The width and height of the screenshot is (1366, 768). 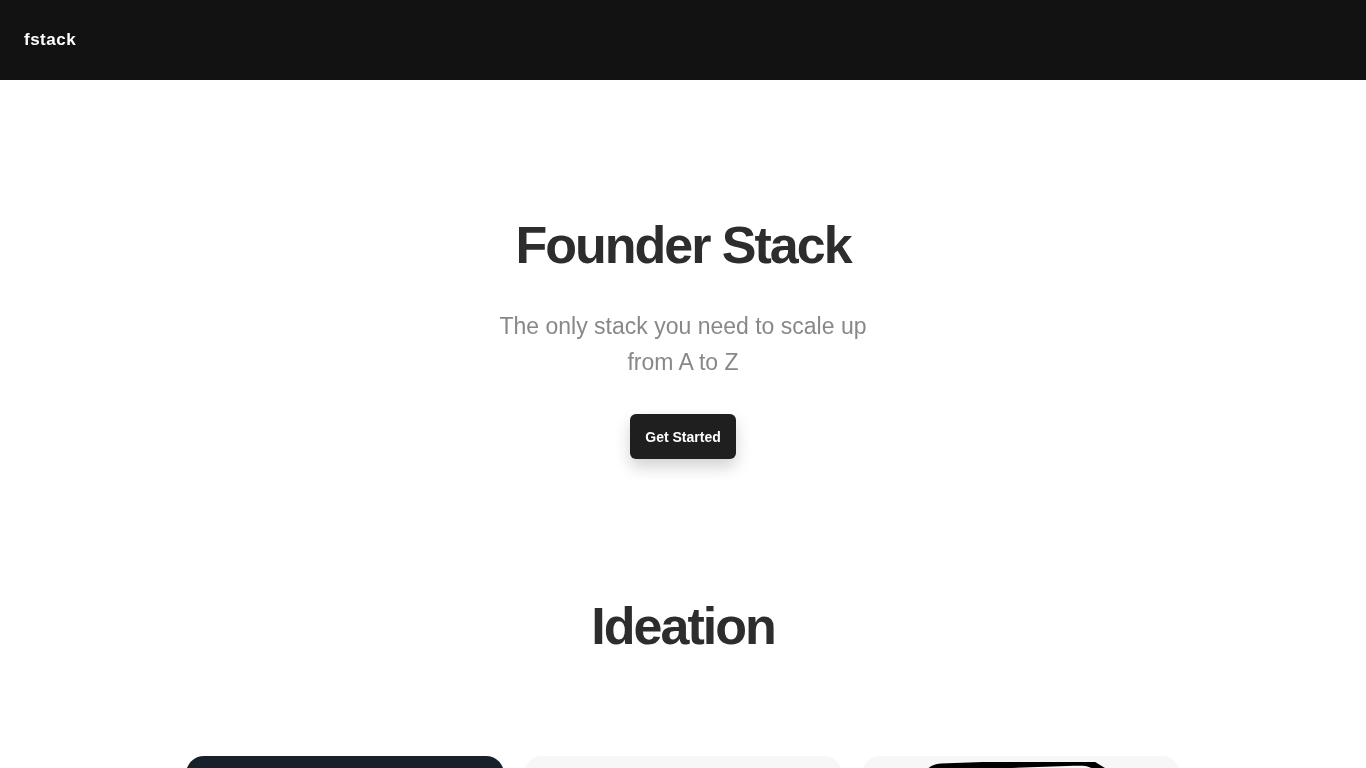 I want to click on section-title: Ideation, so click(x=683, y=626).